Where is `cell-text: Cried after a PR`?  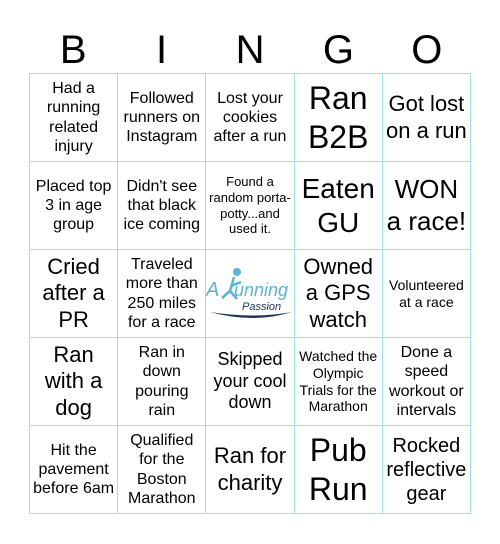 cell-text: Cried after a PR is located at coordinates (73, 292).